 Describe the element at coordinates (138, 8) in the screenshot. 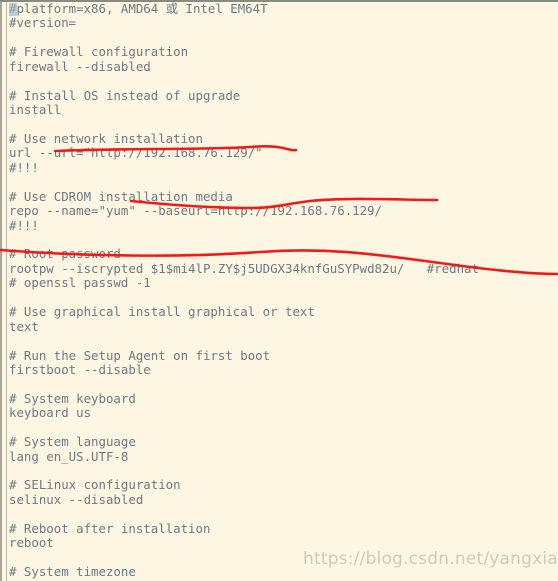

I see `code-line: #platform=x86, AMD64 或 Intel EM64T` at that location.